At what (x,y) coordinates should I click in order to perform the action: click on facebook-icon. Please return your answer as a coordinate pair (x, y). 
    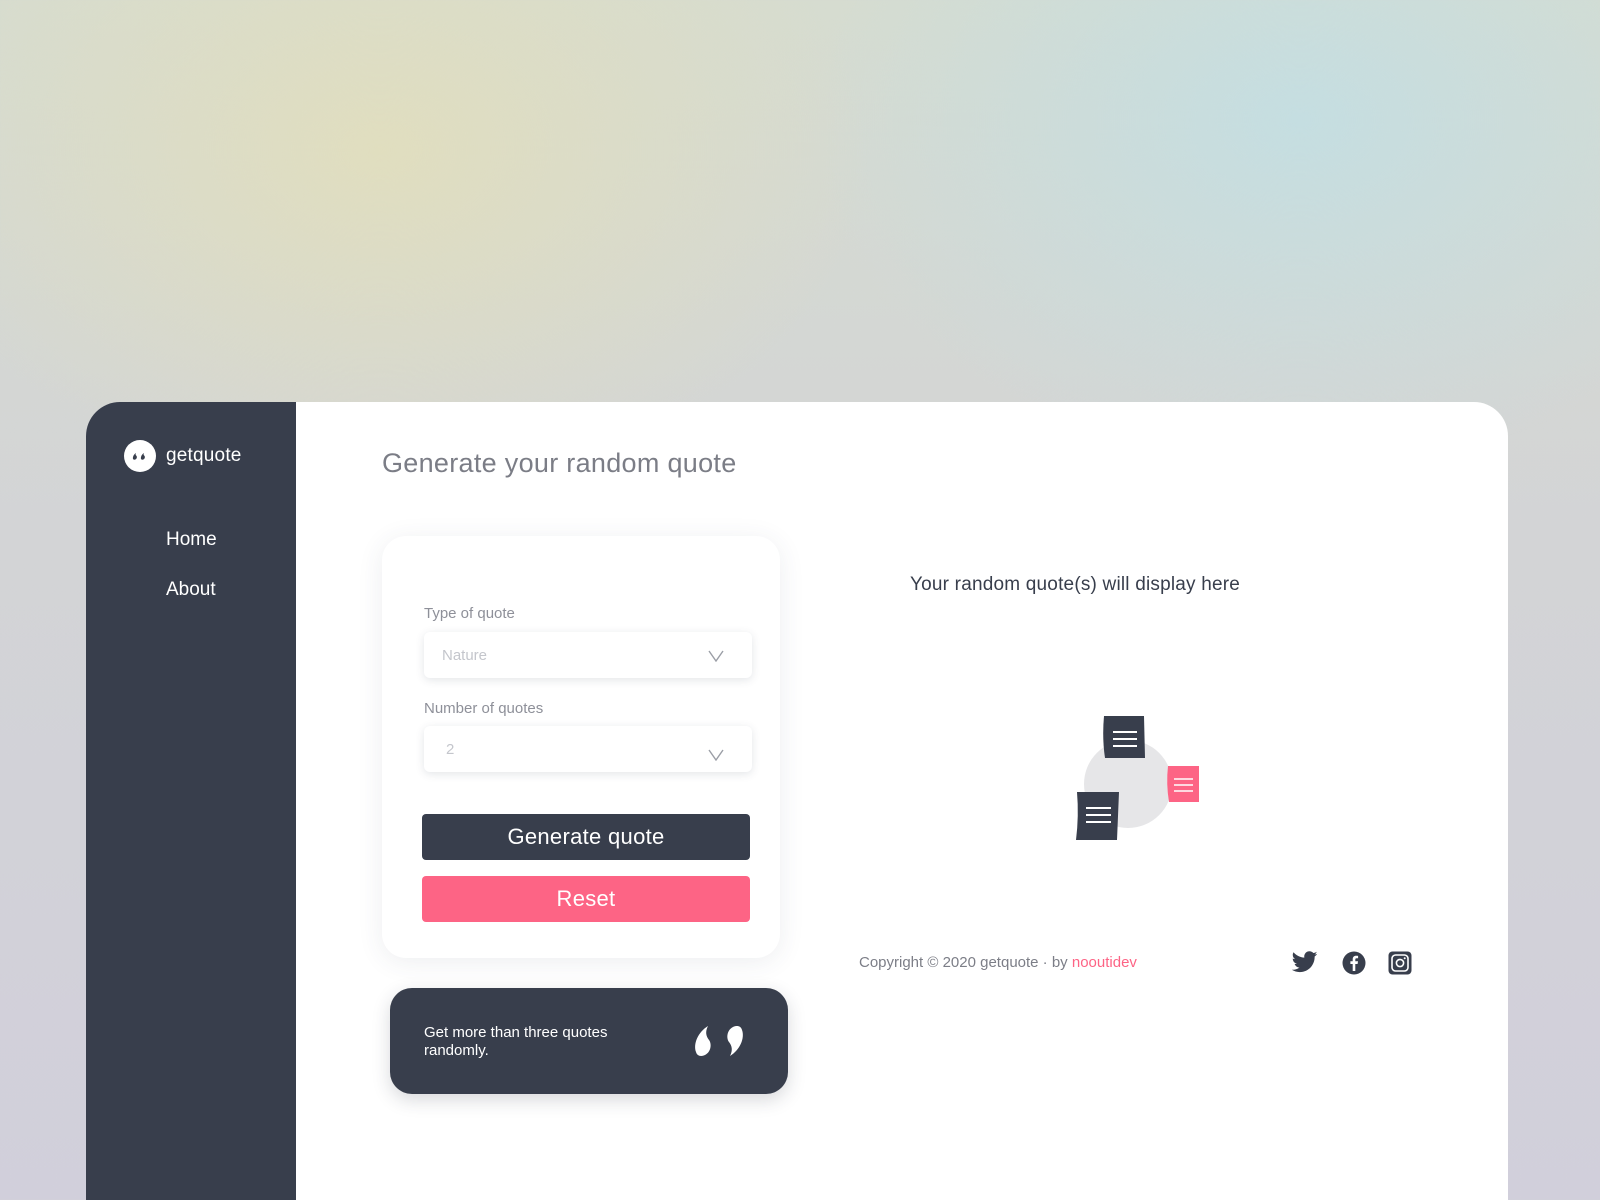
    Looking at the image, I should click on (1354, 965).